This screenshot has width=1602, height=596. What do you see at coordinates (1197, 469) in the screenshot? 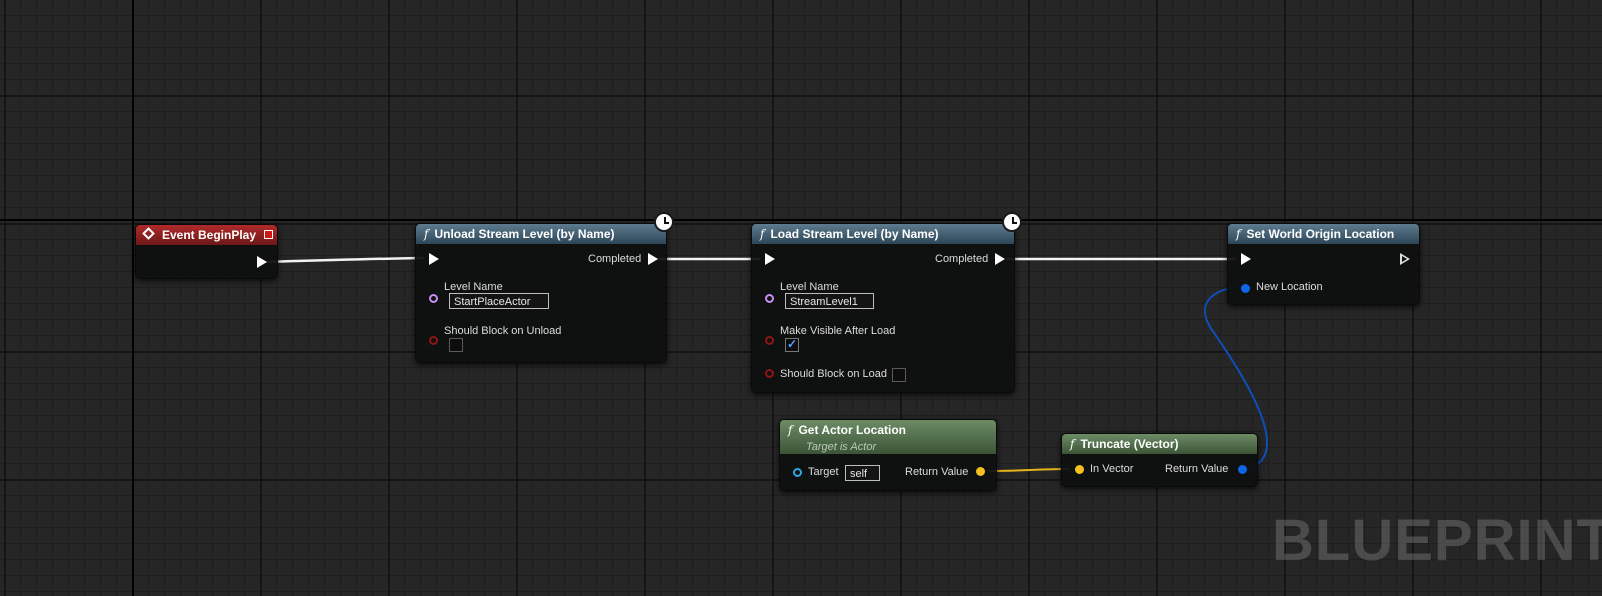
I see `truncate-return-label: Return Value` at bounding box center [1197, 469].